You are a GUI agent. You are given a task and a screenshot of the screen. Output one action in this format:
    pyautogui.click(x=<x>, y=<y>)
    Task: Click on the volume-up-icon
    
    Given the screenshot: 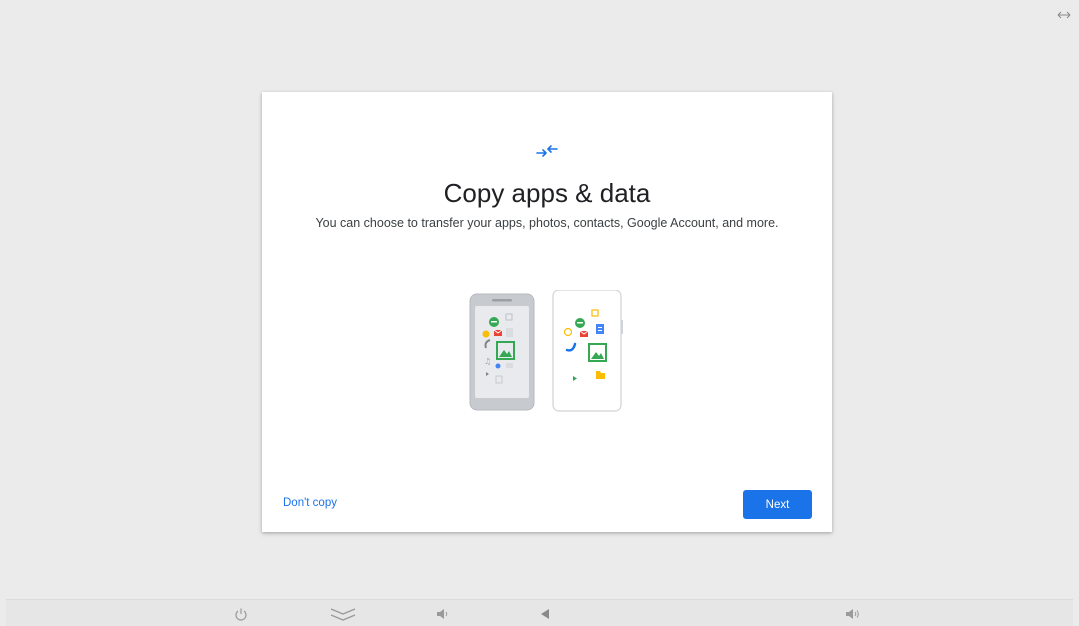 What is the action you would take?
    pyautogui.click(x=852, y=614)
    